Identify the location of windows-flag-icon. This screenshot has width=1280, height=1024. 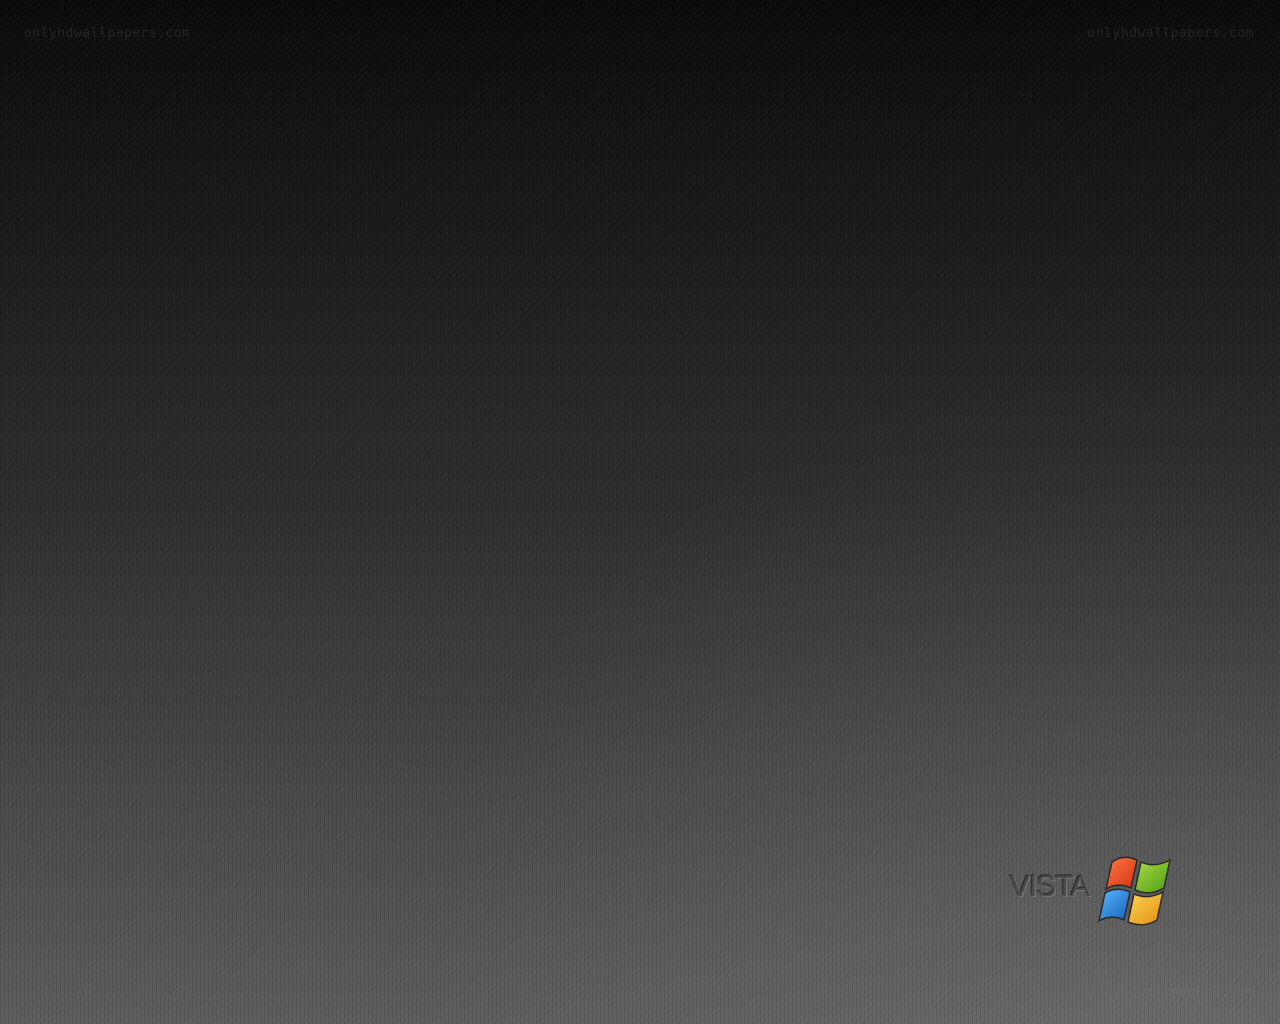
(1135, 891).